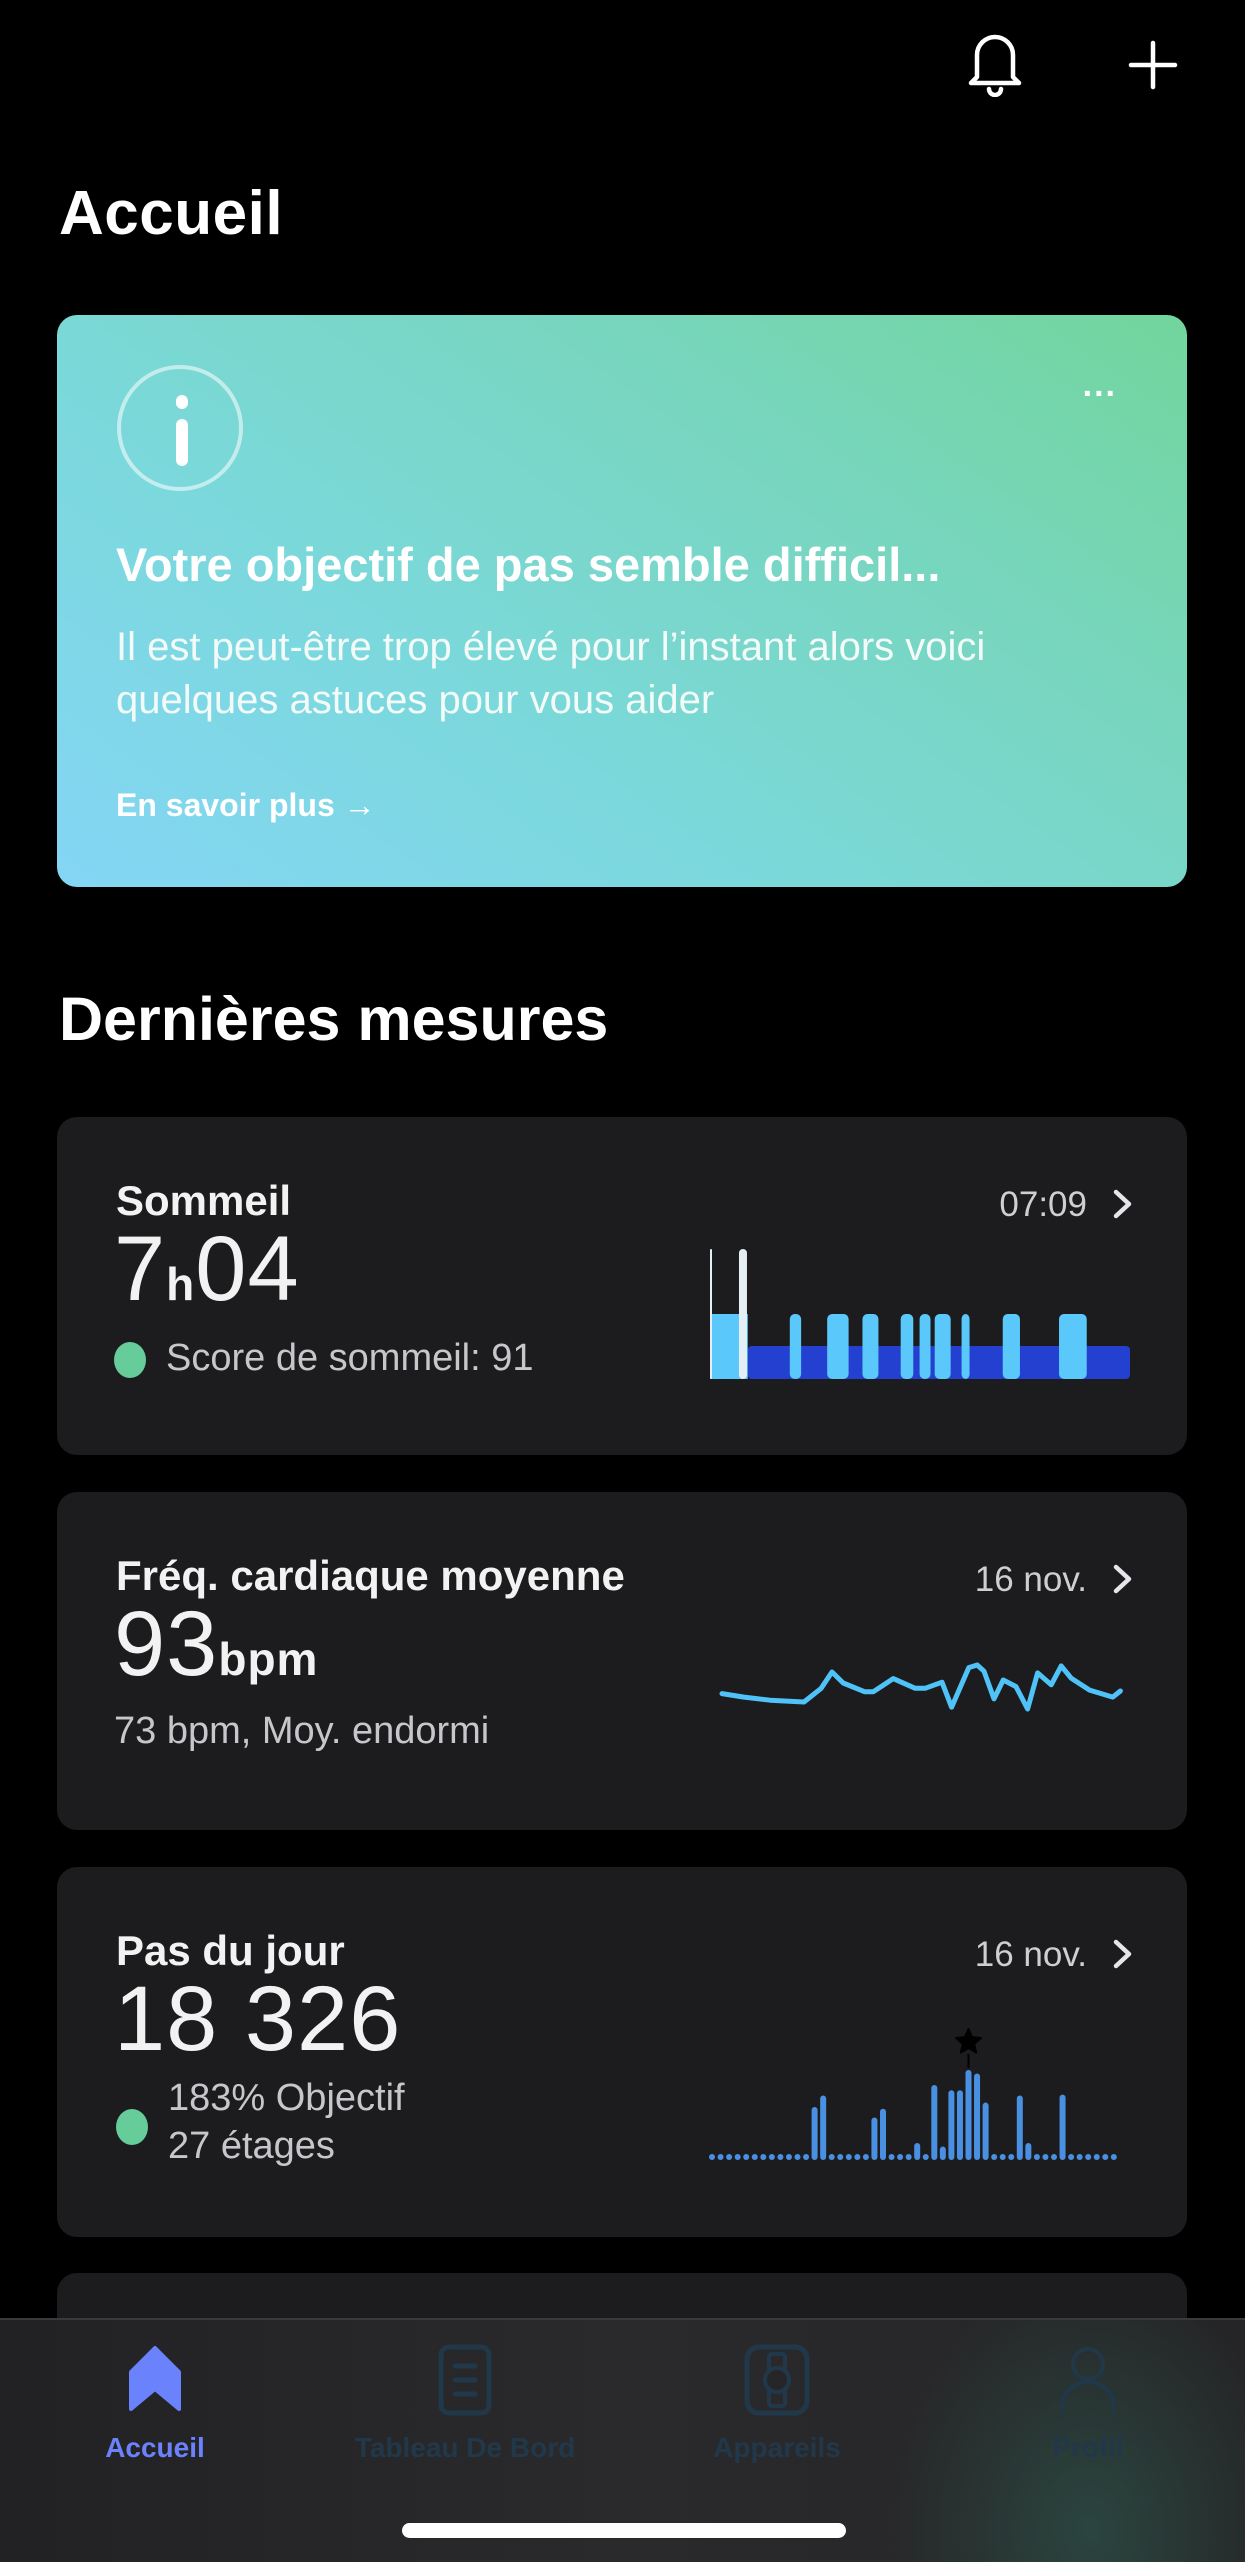  Describe the element at coordinates (207, 1269) in the screenshot. I see `sleep-duration: 7h04` at that location.